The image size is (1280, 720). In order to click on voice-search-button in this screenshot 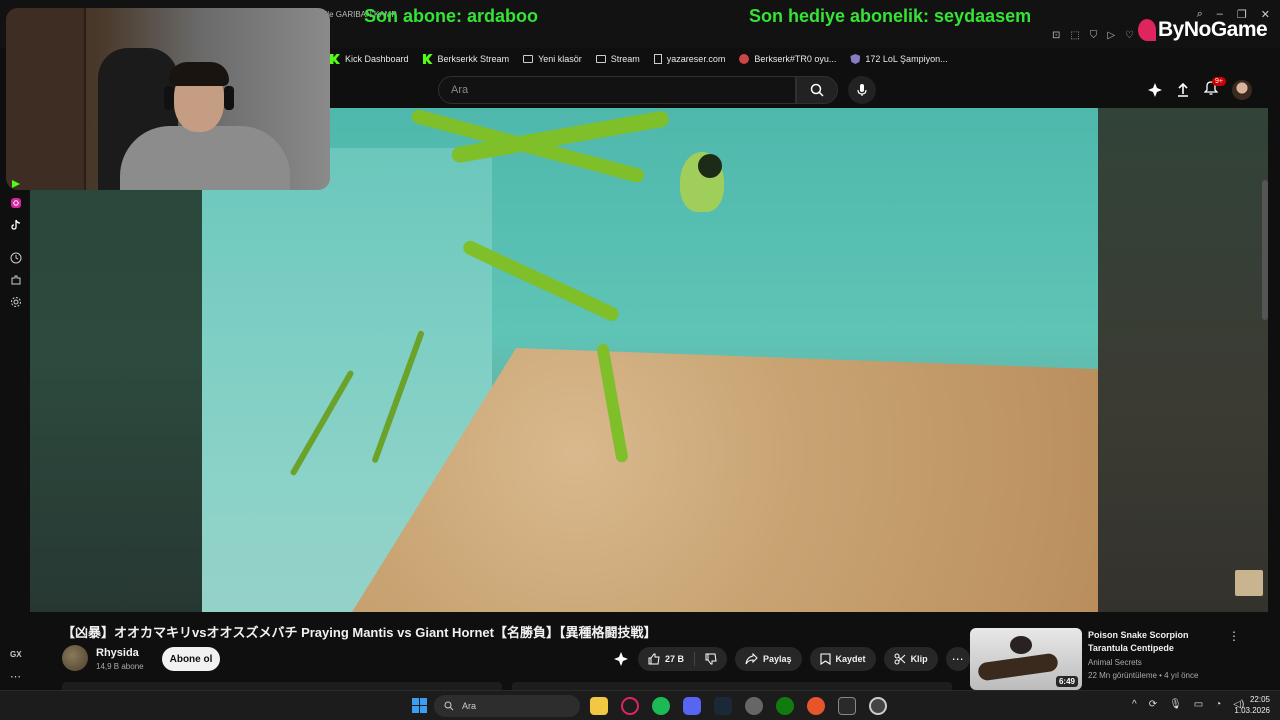, I will do `click(862, 90)`.